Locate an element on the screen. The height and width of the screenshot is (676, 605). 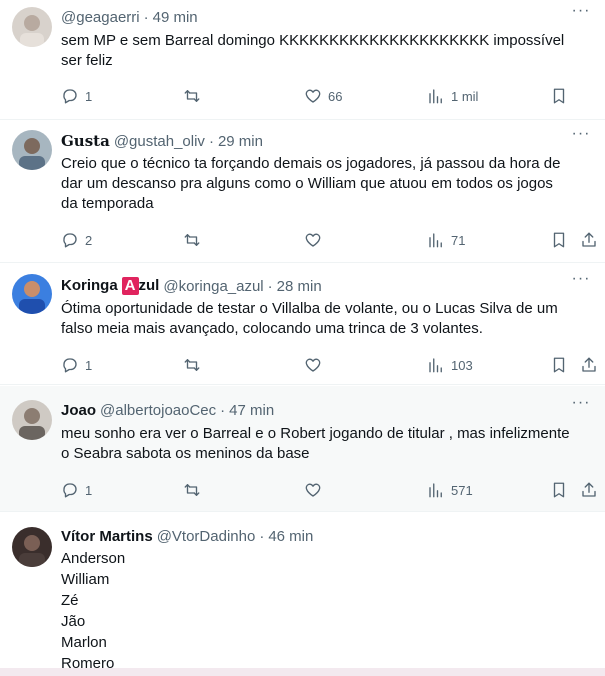
display-name: Vítor Martins is located at coordinates (107, 536).